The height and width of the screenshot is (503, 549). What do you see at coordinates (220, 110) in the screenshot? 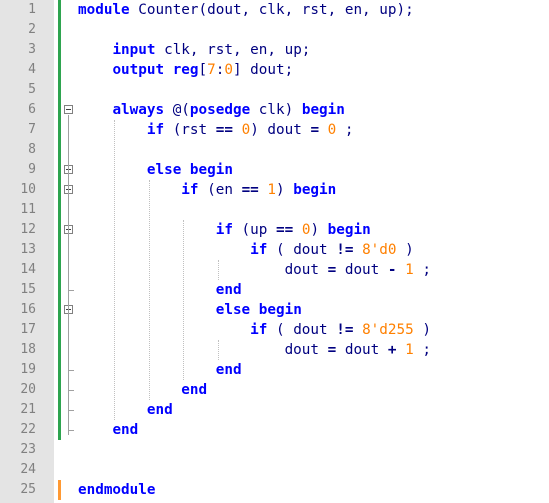
I see `keyword-token: posedge` at bounding box center [220, 110].